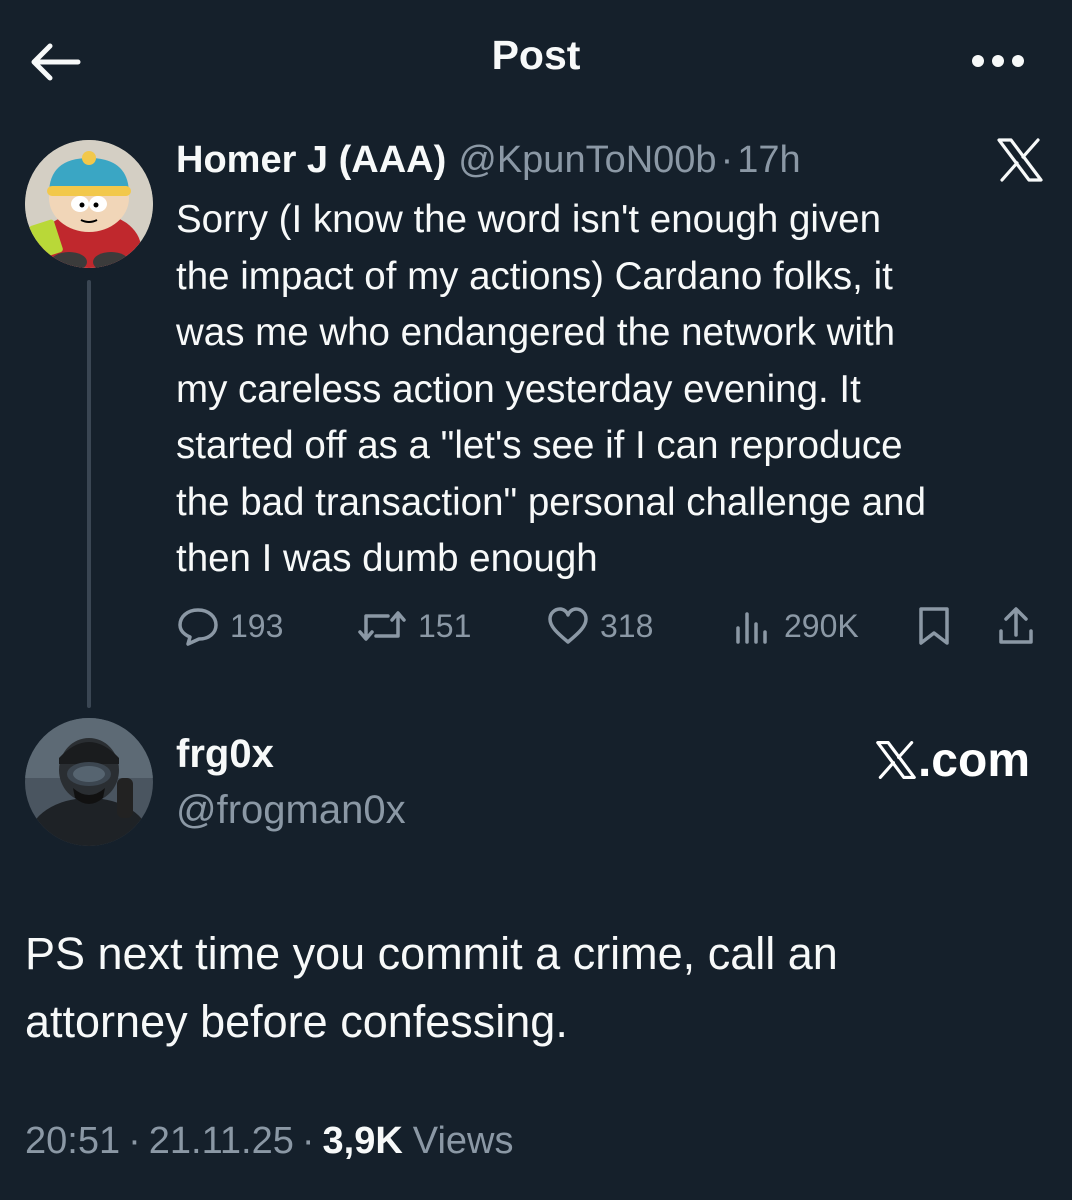 Image resolution: width=1072 pixels, height=1200 pixels. Describe the element at coordinates (973, 760) in the screenshot. I see `watermark-text: .com` at that location.